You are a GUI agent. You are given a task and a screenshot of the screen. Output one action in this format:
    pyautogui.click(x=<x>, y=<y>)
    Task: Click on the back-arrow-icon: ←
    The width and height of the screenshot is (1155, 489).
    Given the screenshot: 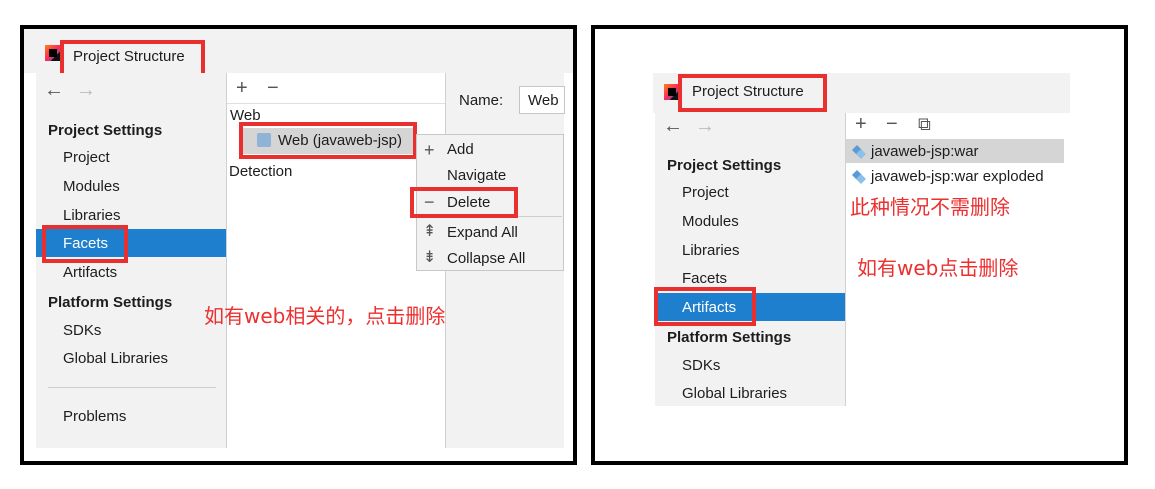 What is the action you would take?
    pyautogui.click(x=54, y=90)
    